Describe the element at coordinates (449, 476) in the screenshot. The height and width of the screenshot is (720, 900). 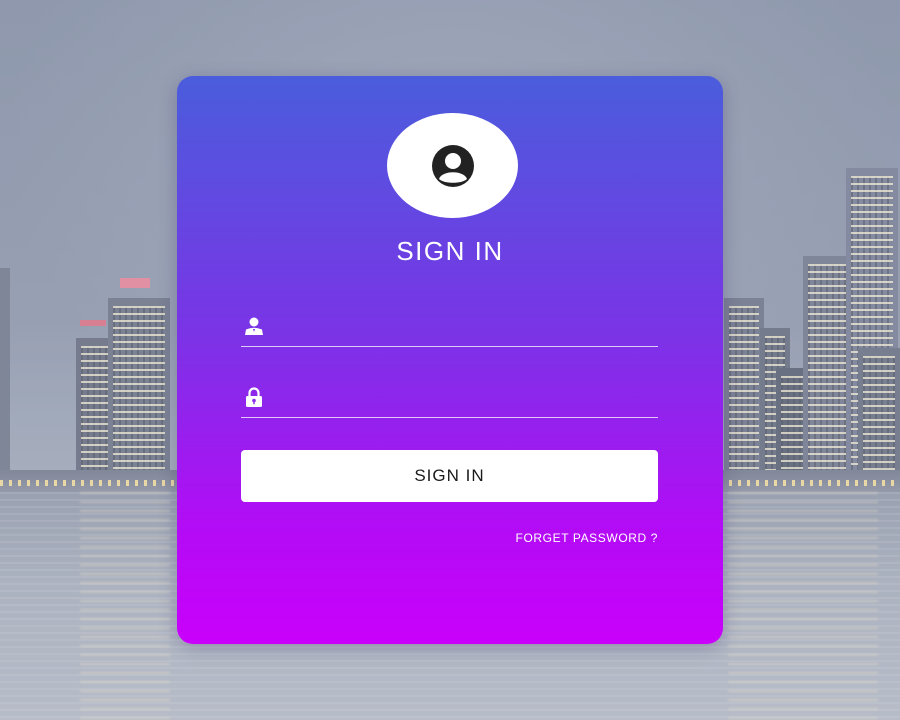
I see `sign-in-button: SIGN IN` at that location.